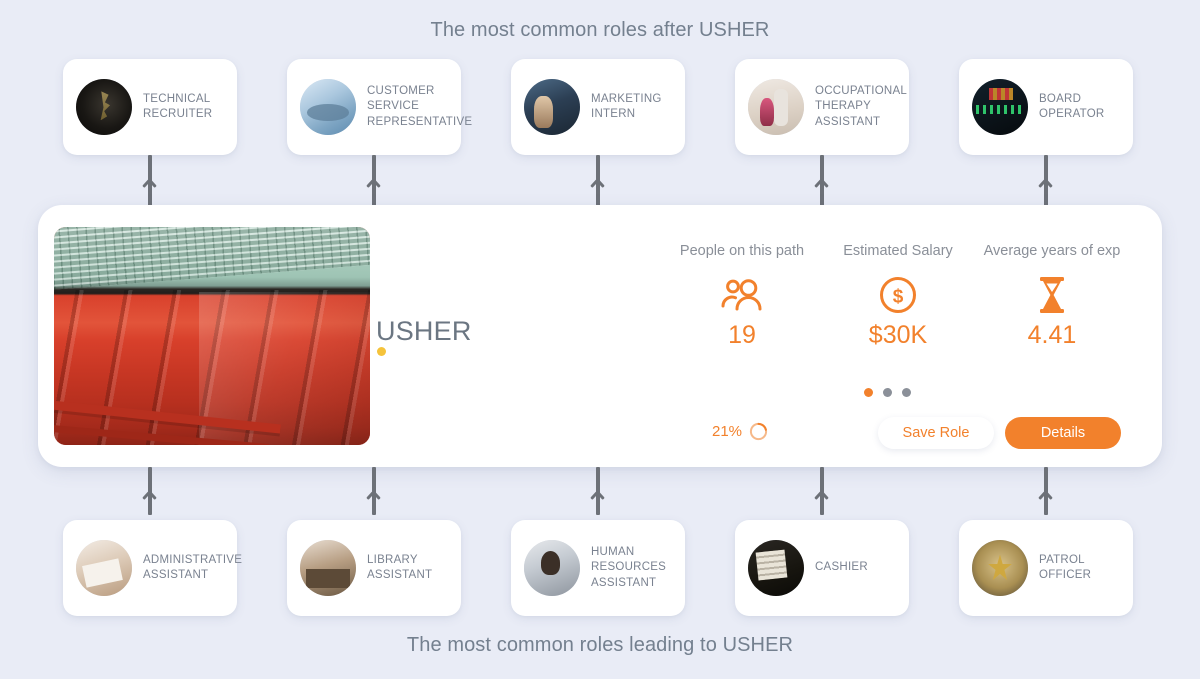 The image size is (1200, 679). What do you see at coordinates (1063, 433) in the screenshot?
I see `details-button: Details` at bounding box center [1063, 433].